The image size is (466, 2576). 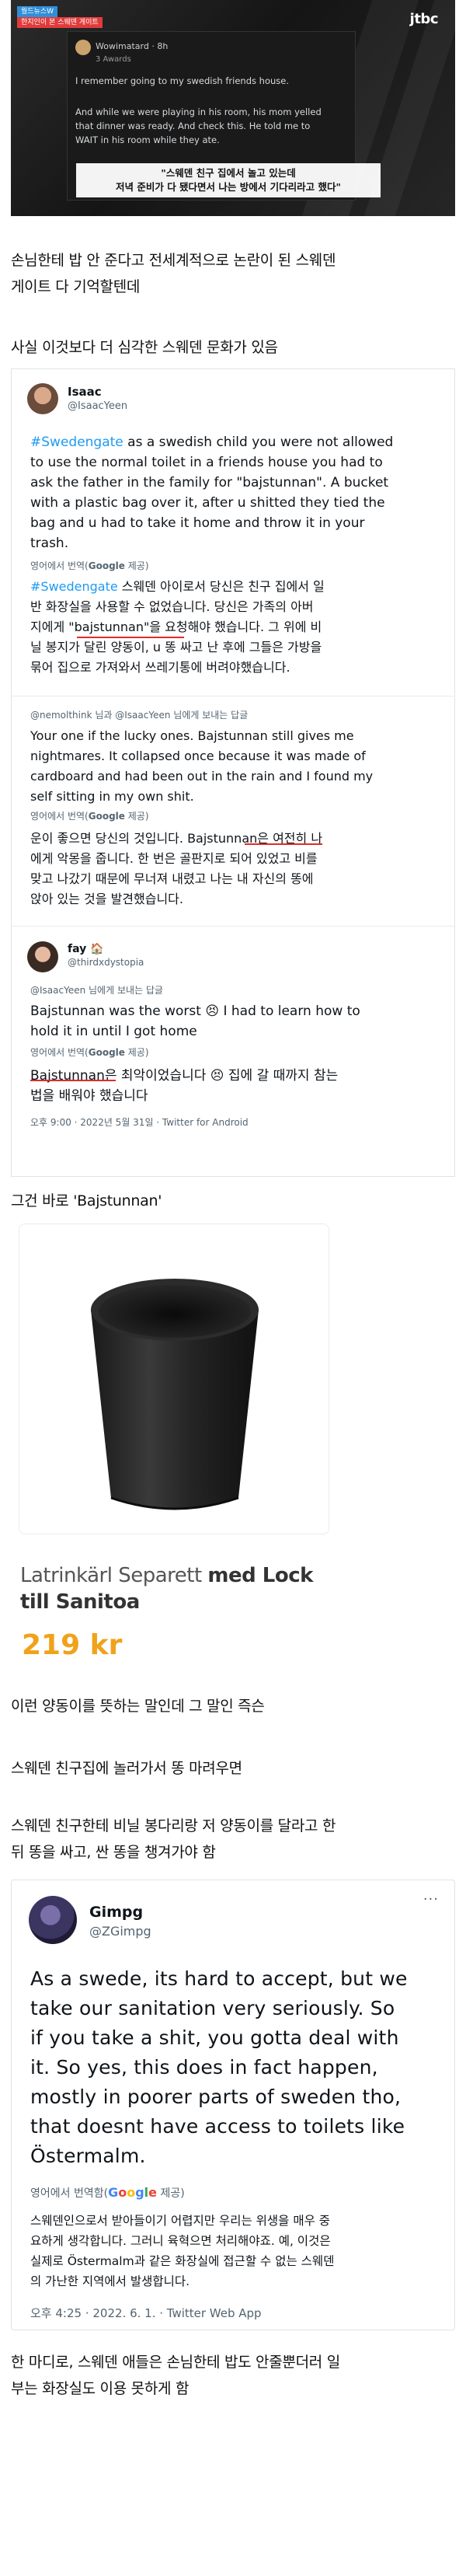 I want to click on tweet-meta: 오후 4:25 · 2022. 6. 1. · Twitter Web App, so click(x=146, y=2313).